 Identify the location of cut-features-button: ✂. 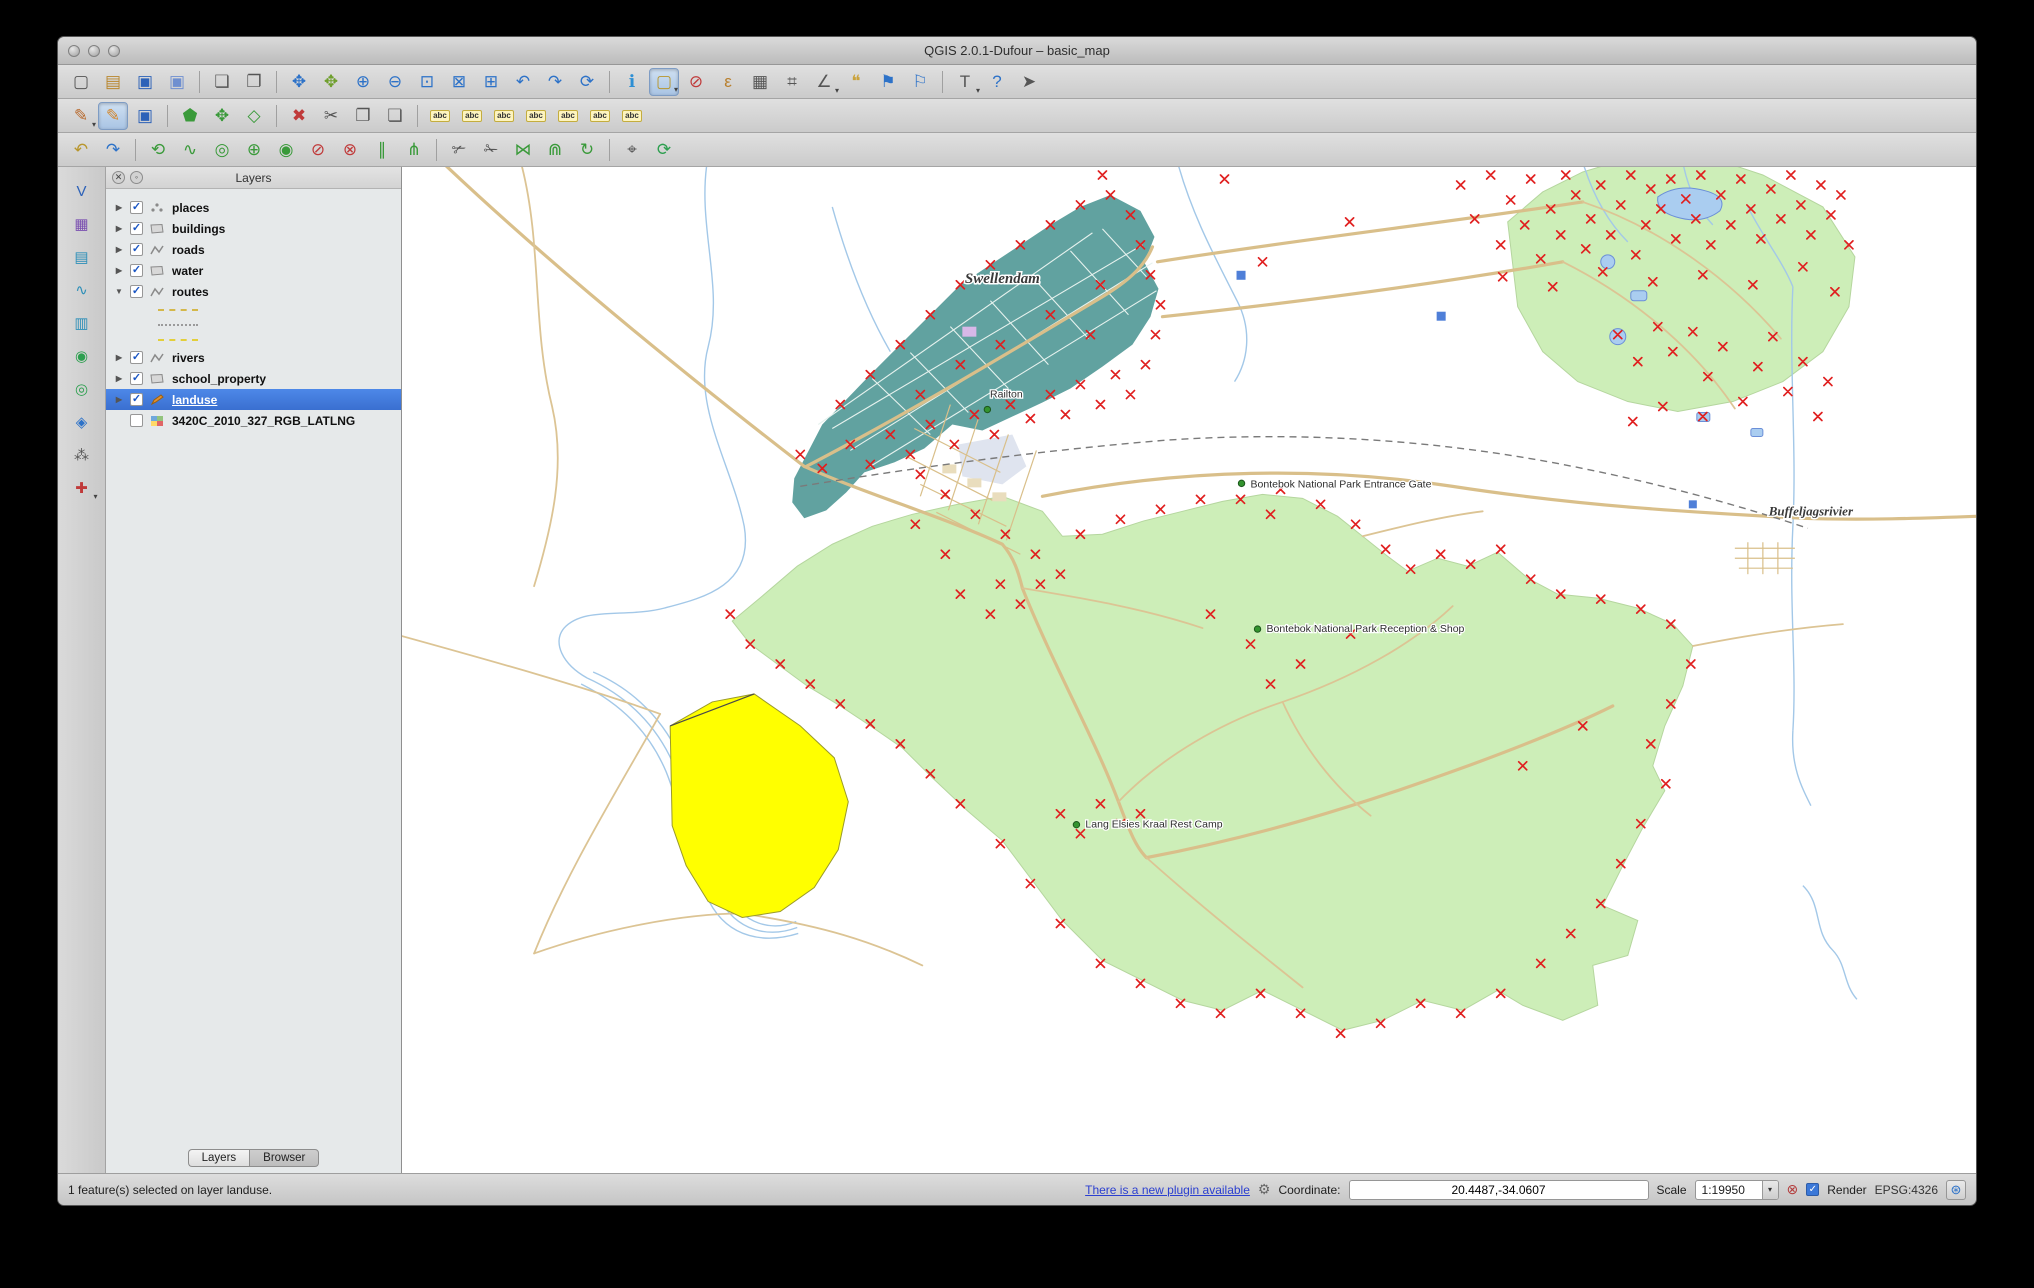
(331, 116).